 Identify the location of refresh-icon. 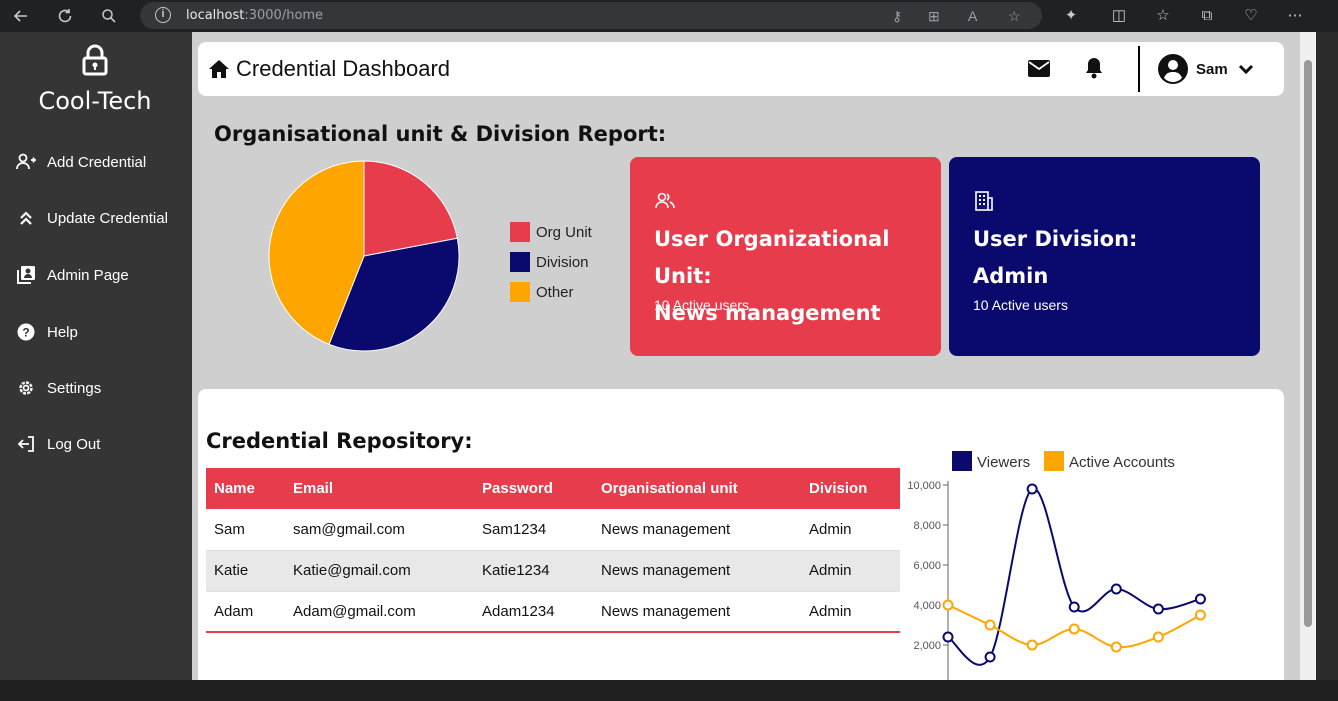
(65, 16).